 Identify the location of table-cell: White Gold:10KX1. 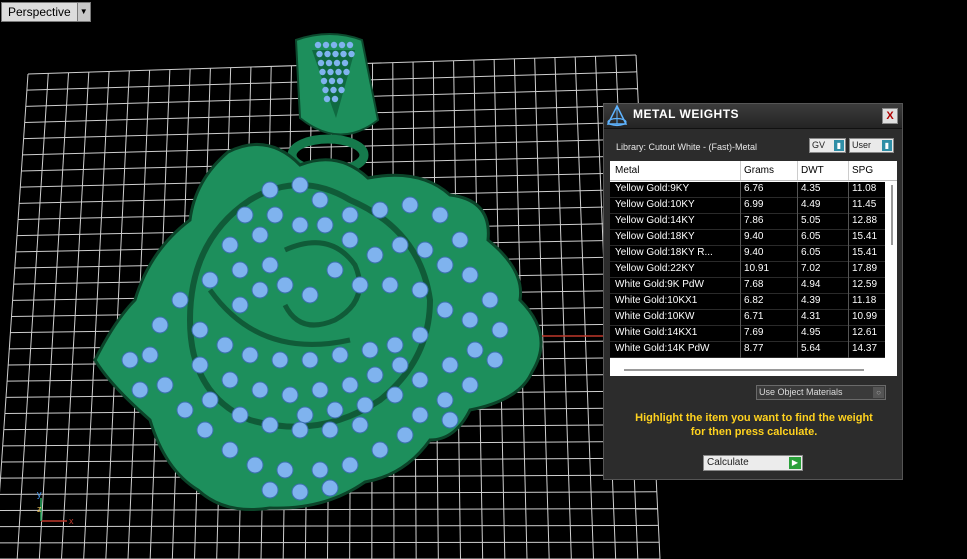
(656, 300).